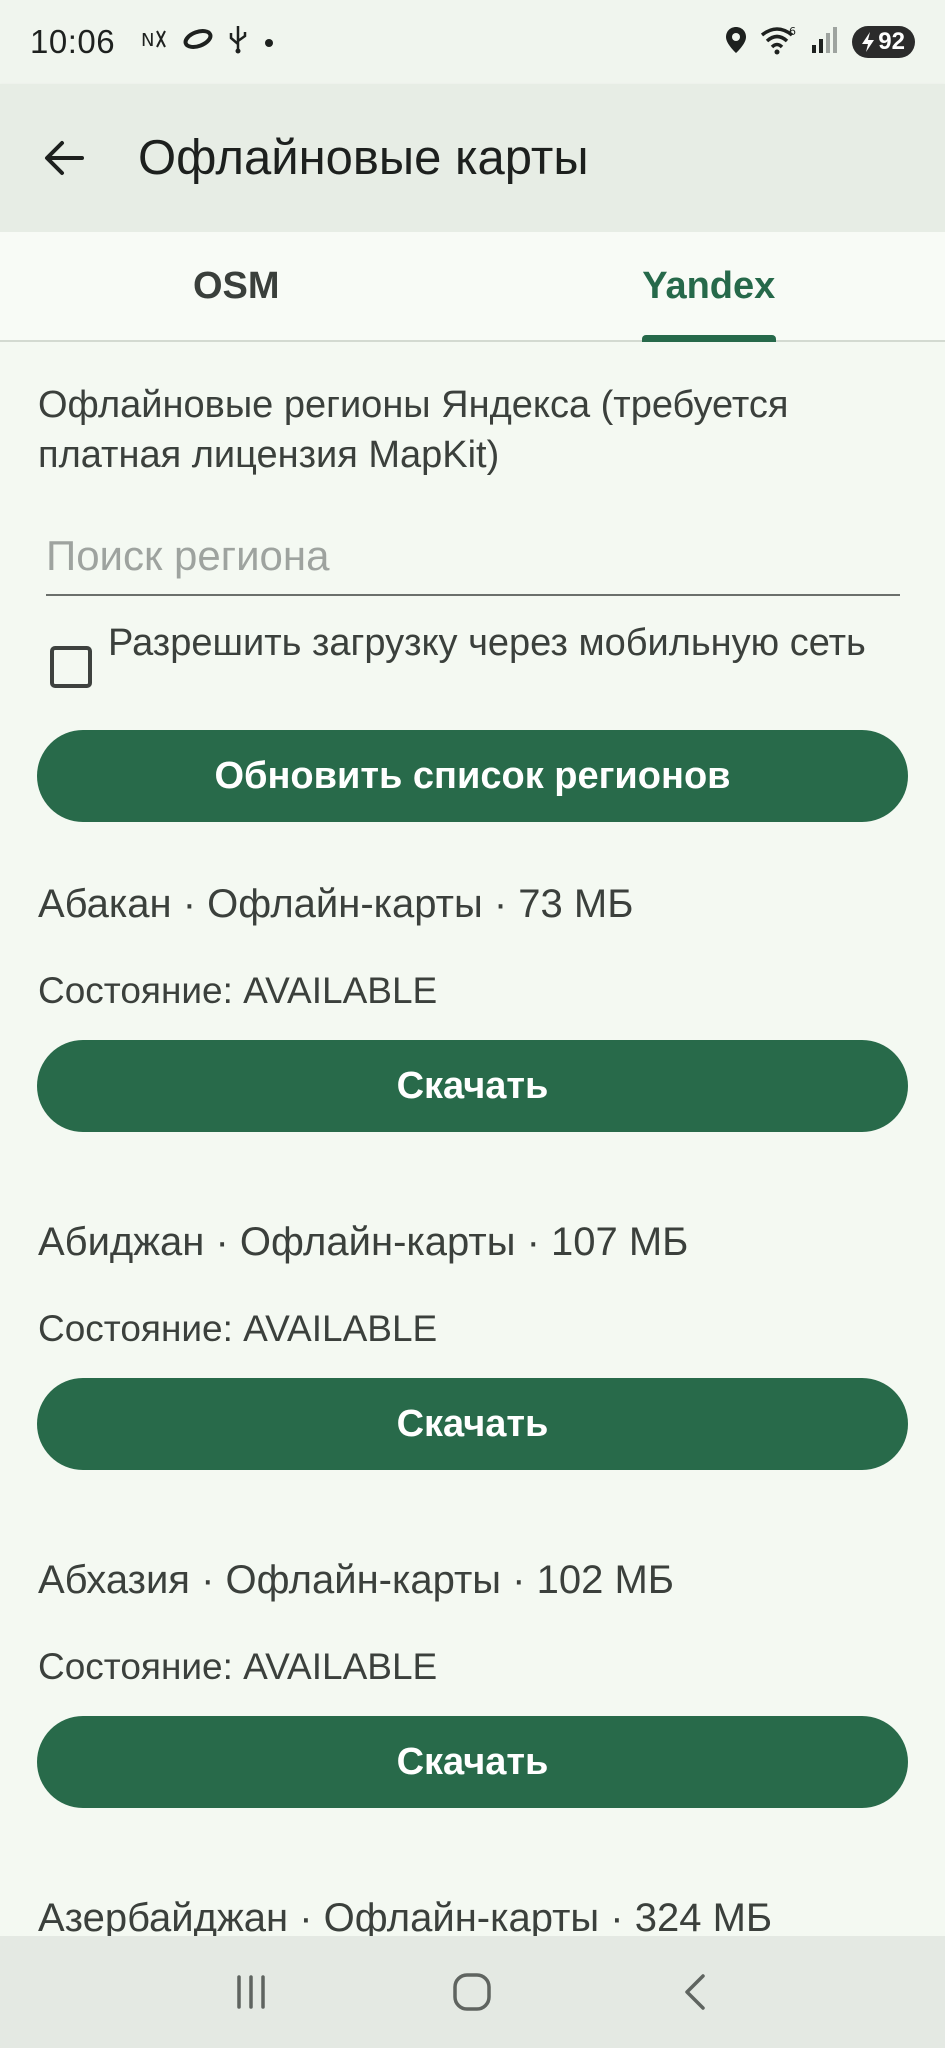 Image resolution: width=945 pixels, height=2048 pixels. I want to click on status-bar: 10:06 N 6 92, so click(472, 42).